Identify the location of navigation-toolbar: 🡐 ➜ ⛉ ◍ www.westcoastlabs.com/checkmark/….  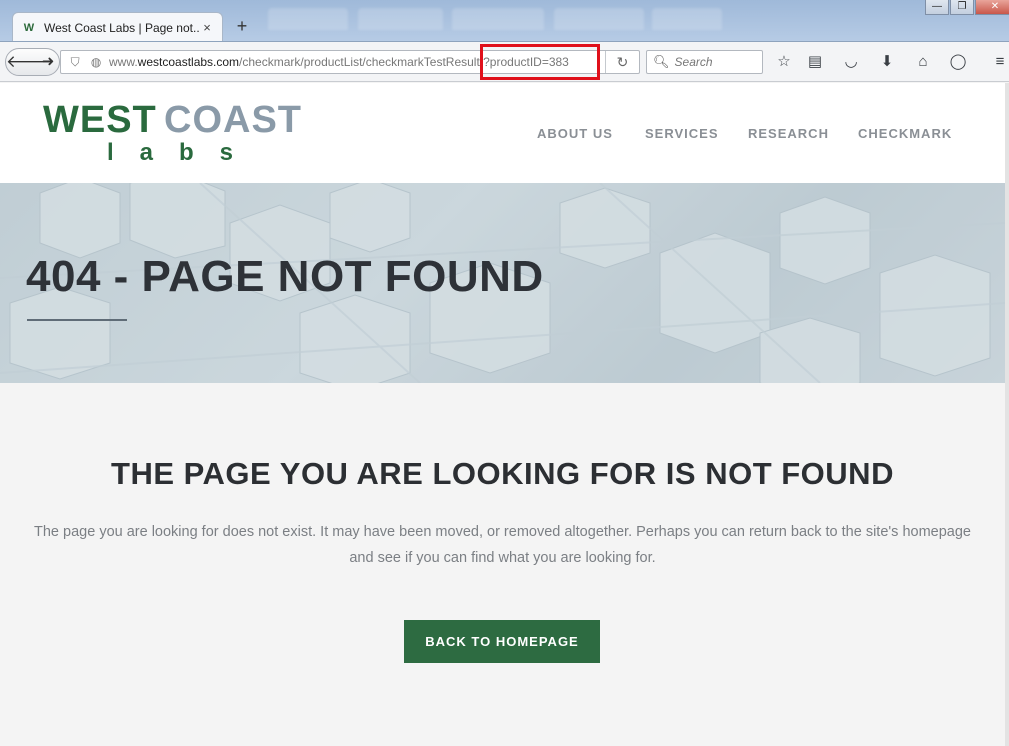
(504, 62).